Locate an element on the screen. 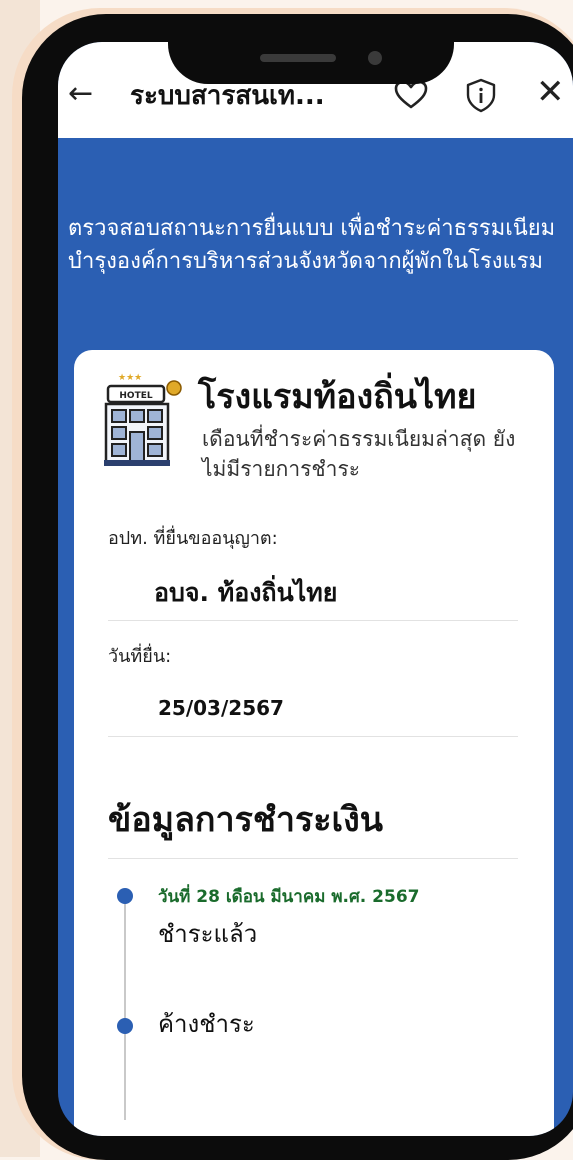 The width and height of the screenshot is (573, 1160). hotel-icon: ★★★ HOTEL is located at coordinates (143, 419).